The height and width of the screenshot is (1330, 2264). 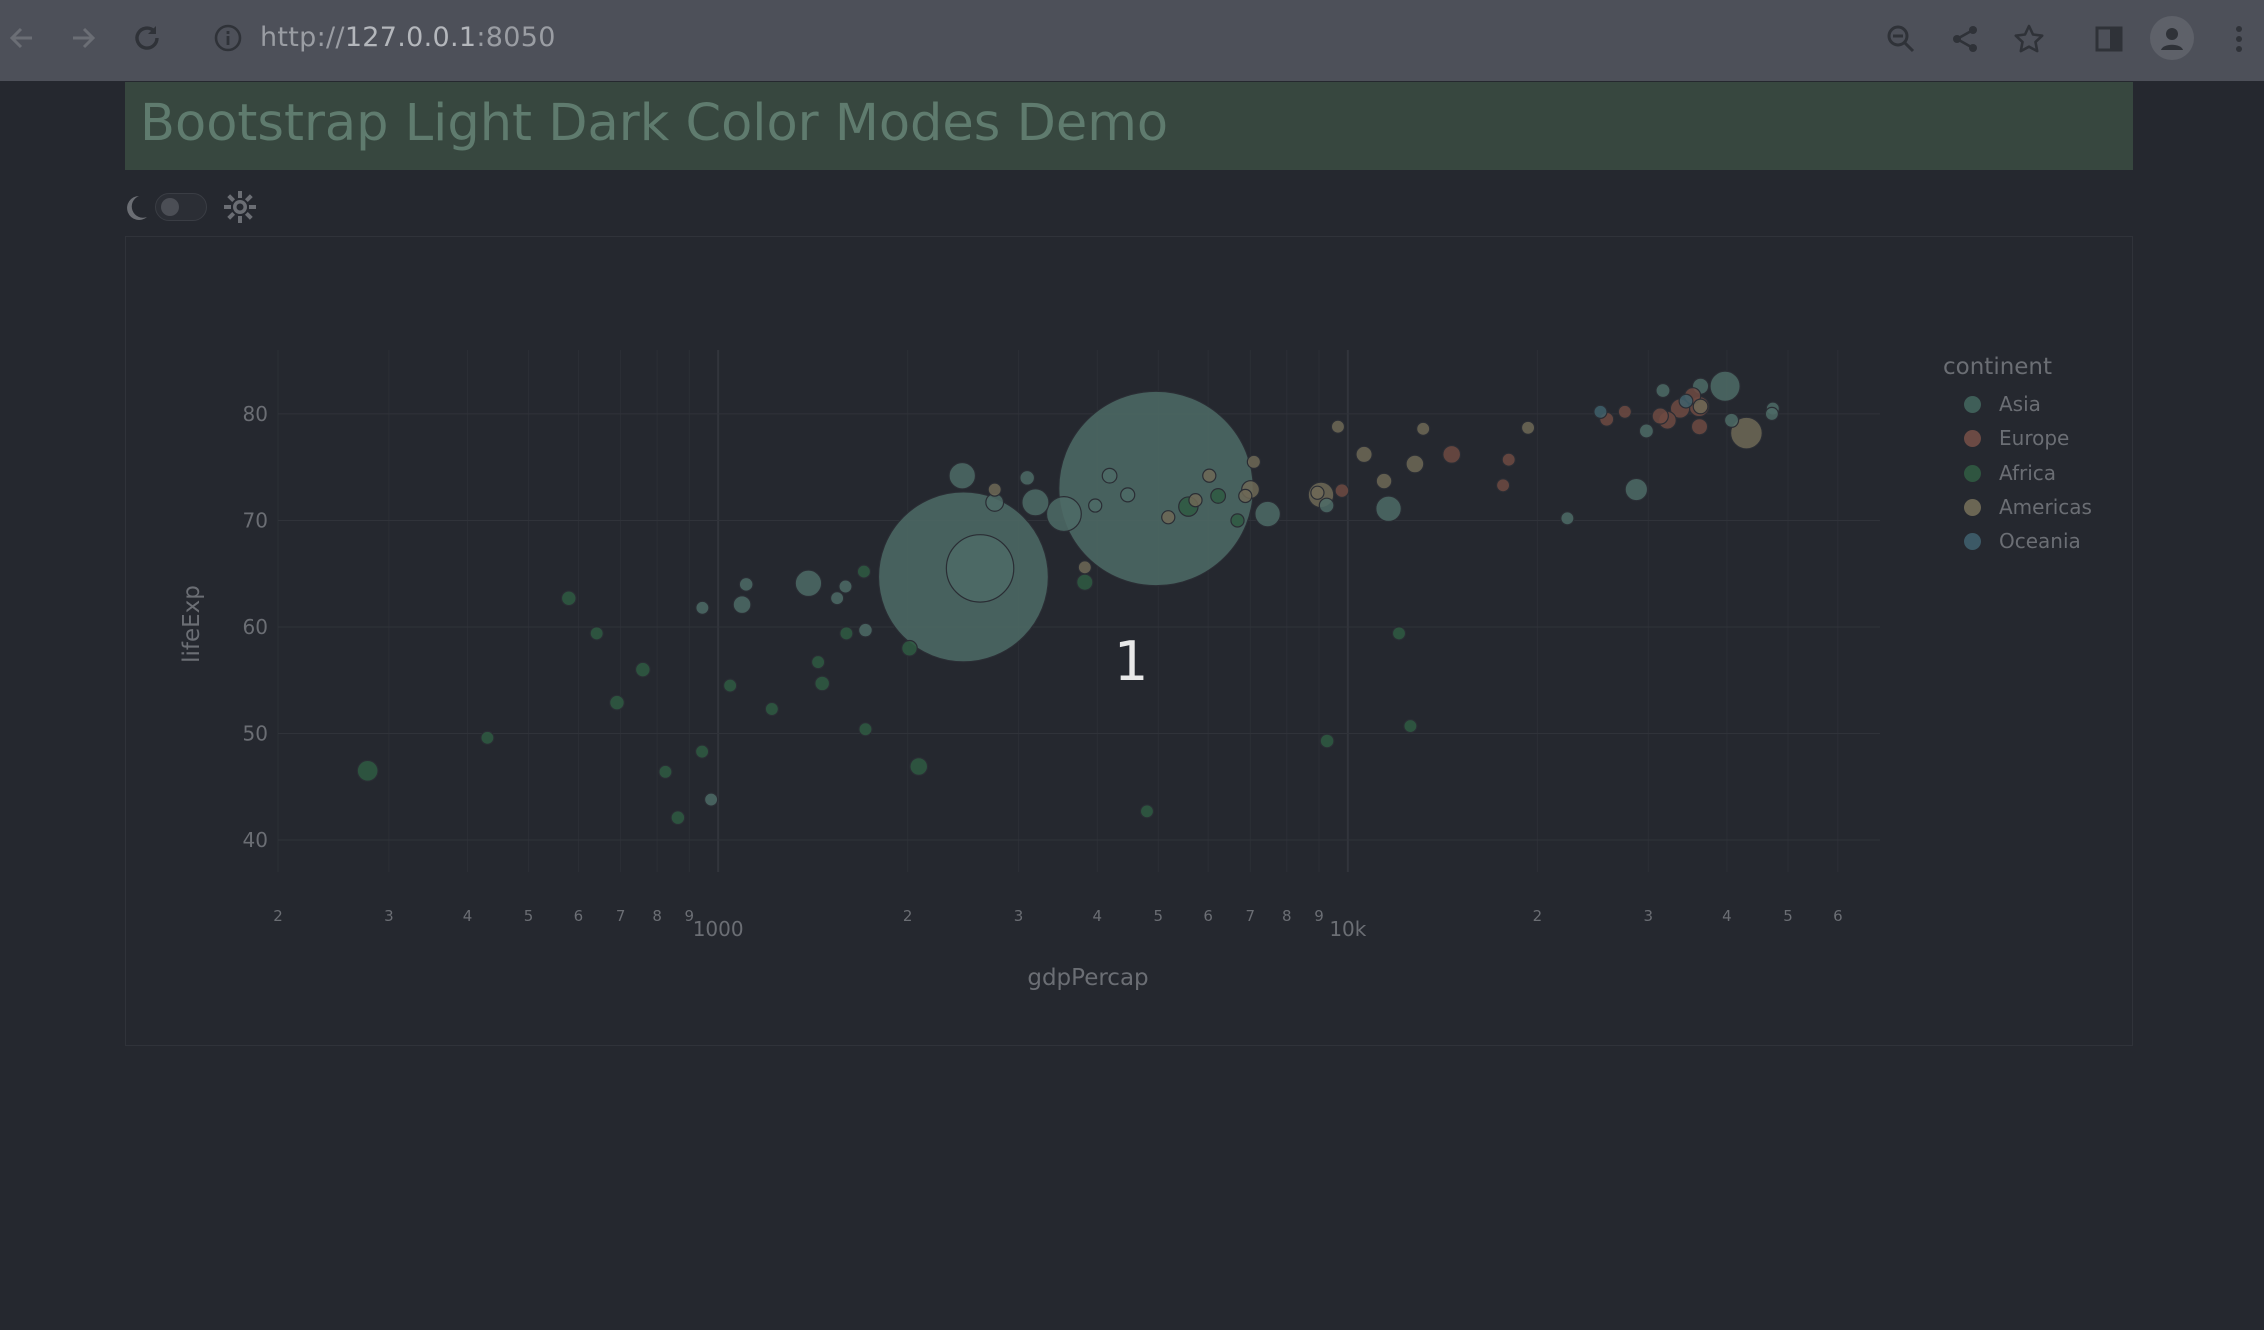 What do you see at coordinates (2045, 507) in the screenshot?
I see `legend-label: Americas` at bounding box center [2045, 507].